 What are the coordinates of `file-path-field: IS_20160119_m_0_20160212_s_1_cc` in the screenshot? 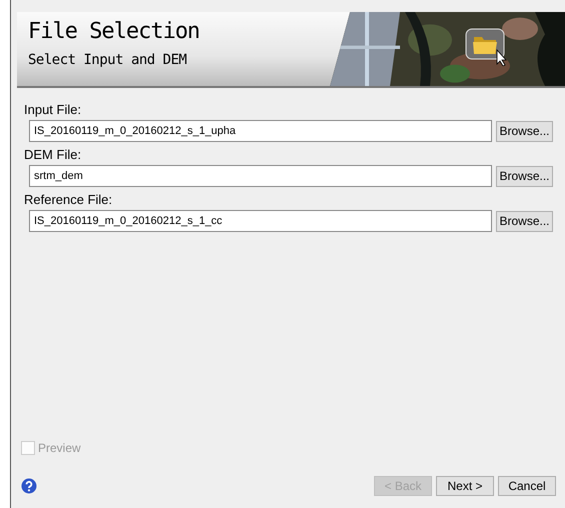 It's located at (260, 221).